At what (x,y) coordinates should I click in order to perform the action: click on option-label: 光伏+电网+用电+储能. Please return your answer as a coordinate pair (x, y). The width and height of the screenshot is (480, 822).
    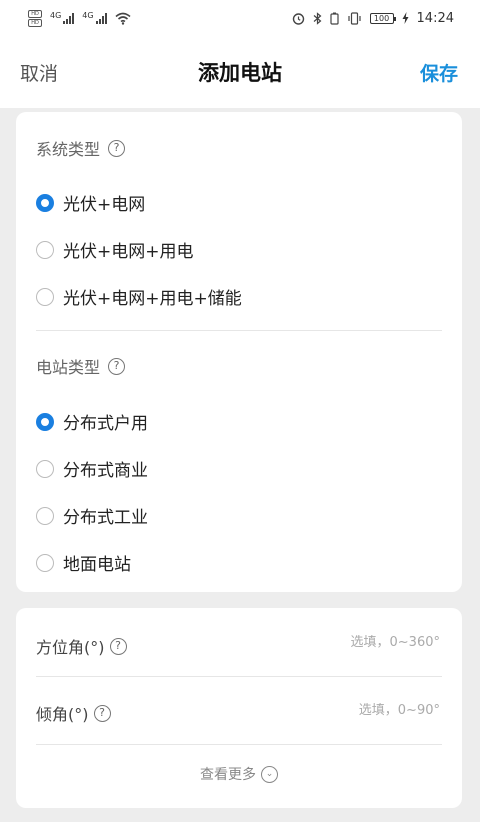
    Looking at the image, I should click on (152, 299).